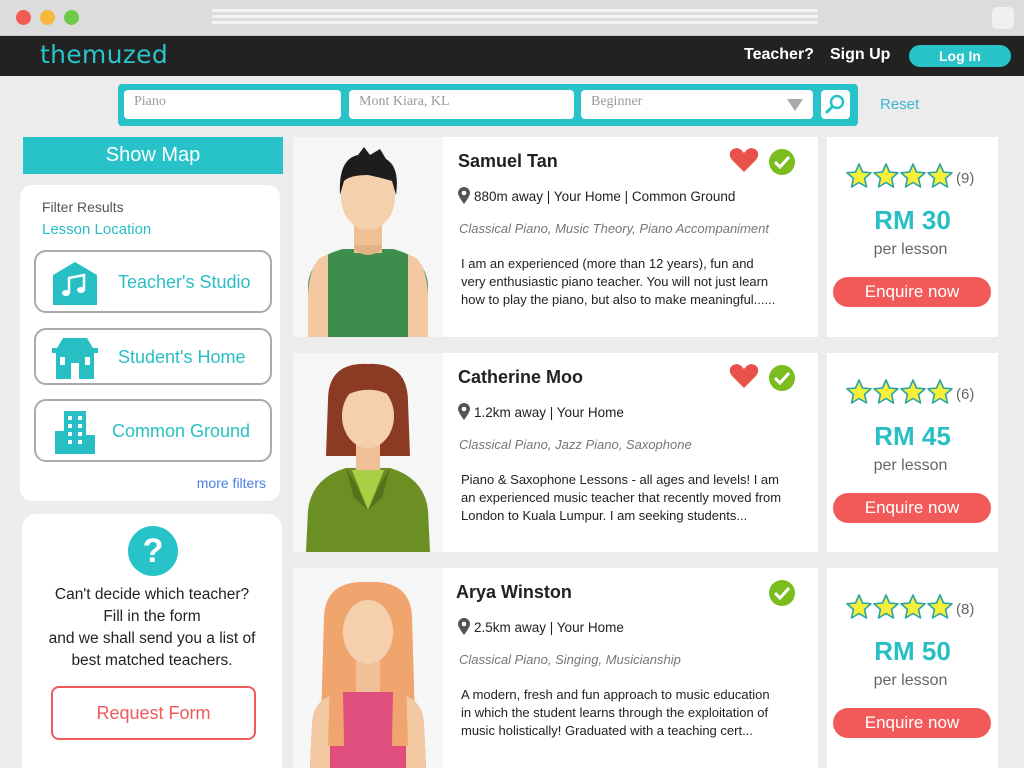 The height and width of the screenshot is (768, 1024). I want to click on teacher-name: Arya Winston, so click(514, 592).